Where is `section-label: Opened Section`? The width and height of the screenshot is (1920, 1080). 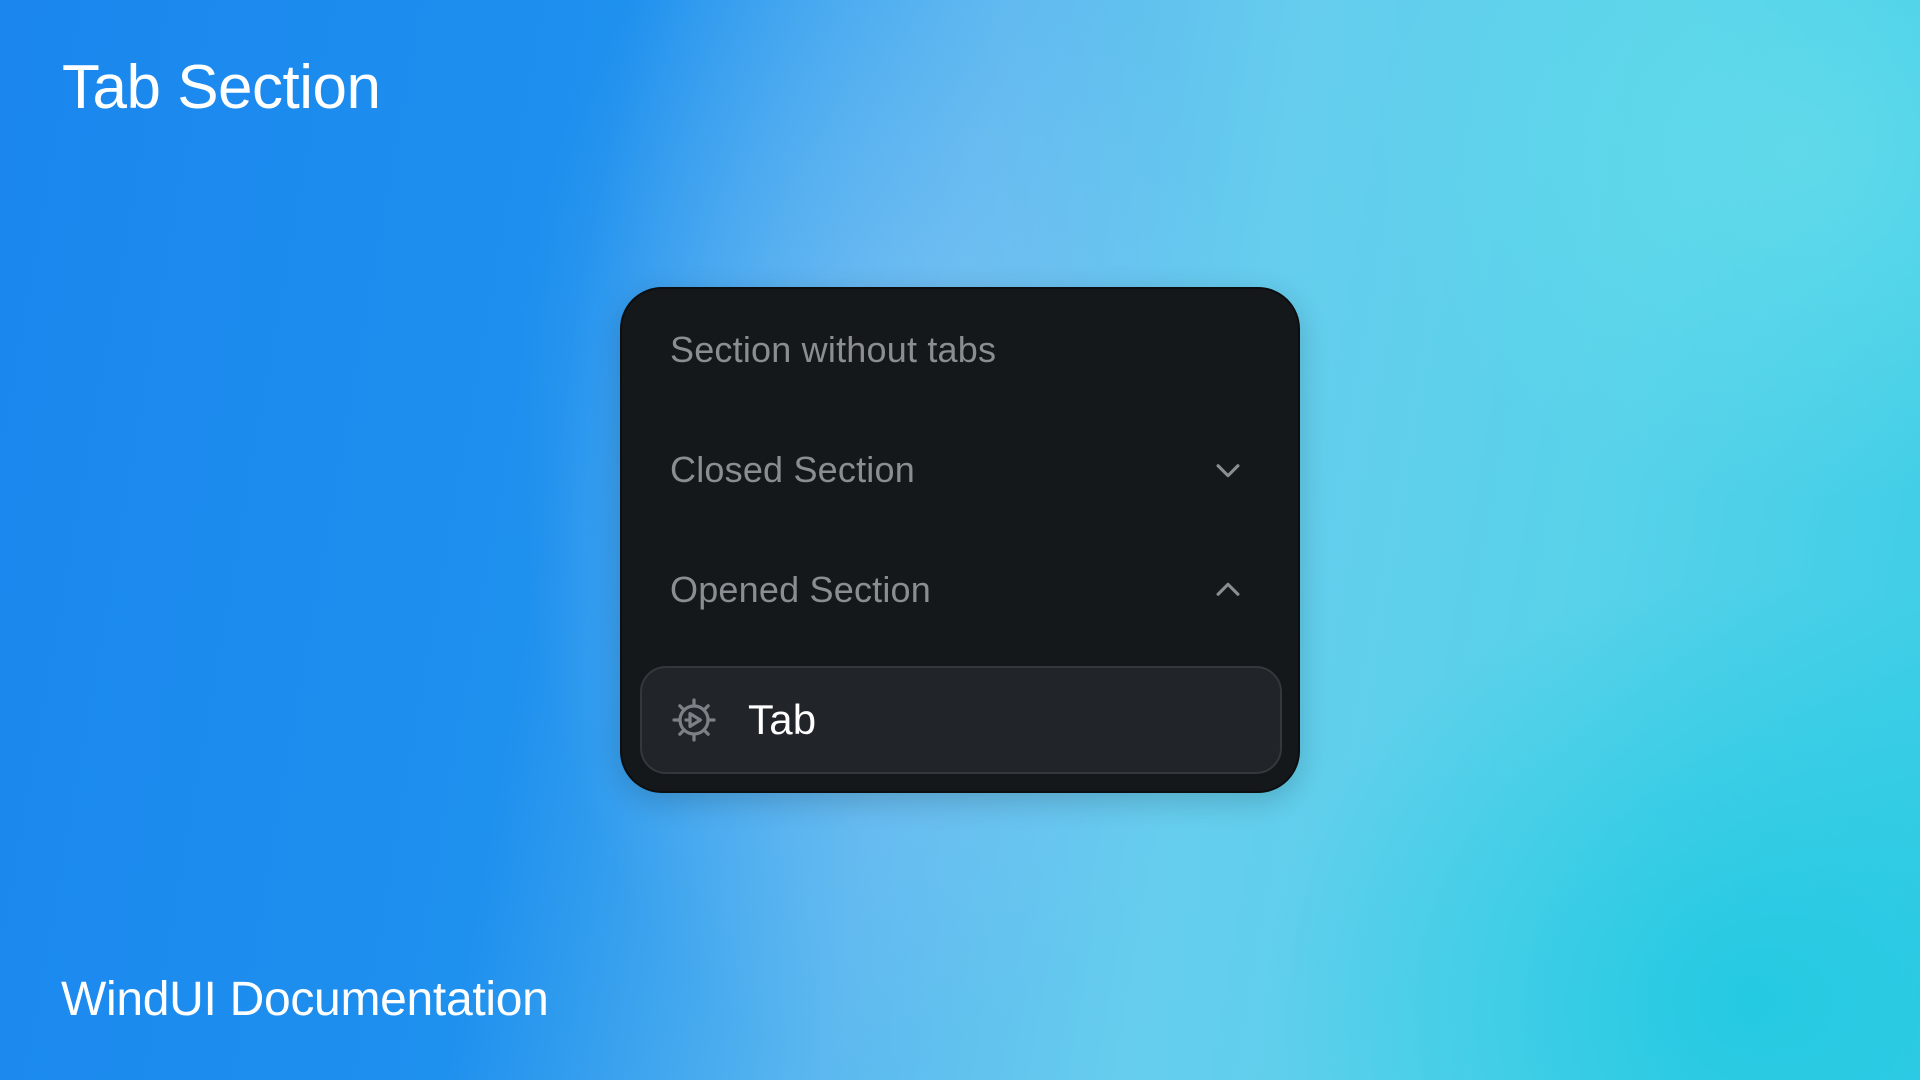 section-label: Opened Section is located at coordinates (800, 589).